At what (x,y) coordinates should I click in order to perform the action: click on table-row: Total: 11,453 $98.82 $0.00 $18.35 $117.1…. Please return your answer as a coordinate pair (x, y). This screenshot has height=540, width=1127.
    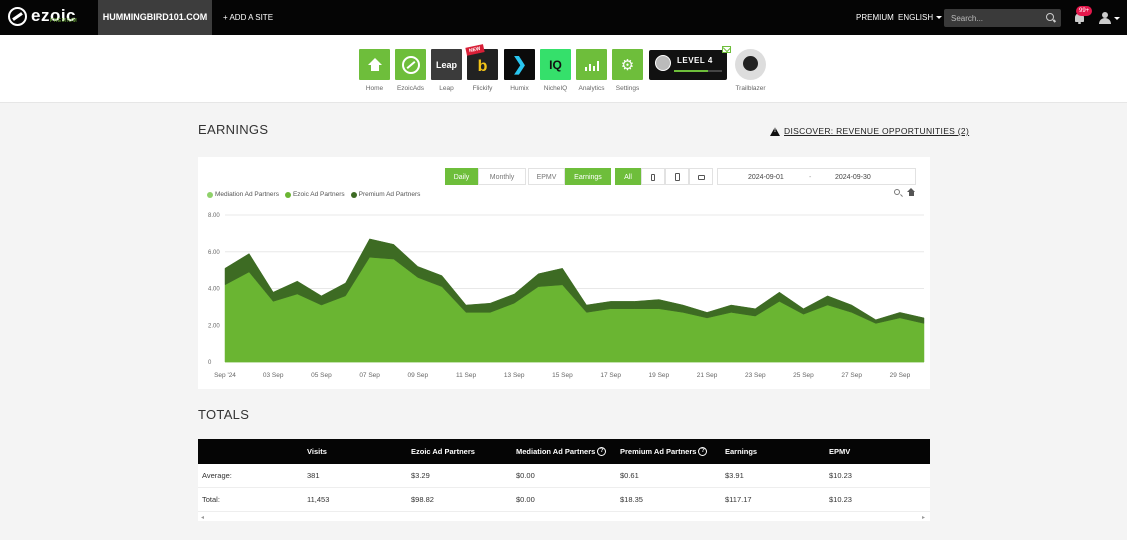
    Looking at the image, I should click on (564, 500).